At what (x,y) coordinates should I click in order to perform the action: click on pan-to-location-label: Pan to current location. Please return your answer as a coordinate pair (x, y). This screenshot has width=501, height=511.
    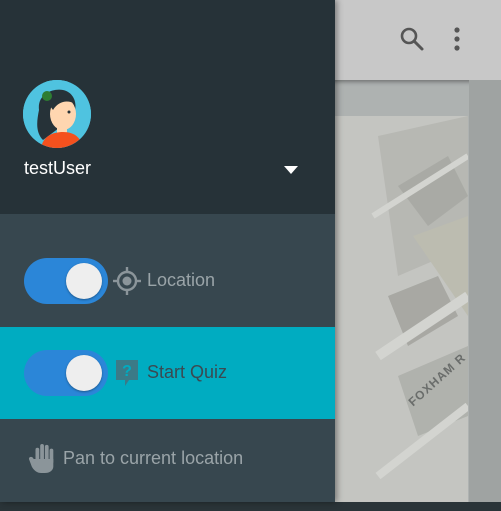
    Looking at the image, I should click on (153, 458).